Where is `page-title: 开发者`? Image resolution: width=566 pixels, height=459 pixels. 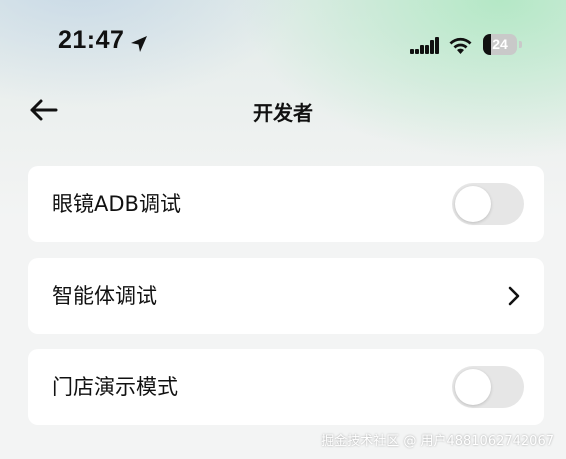
page-title: 开发者 is located at coordinates (283, 113).